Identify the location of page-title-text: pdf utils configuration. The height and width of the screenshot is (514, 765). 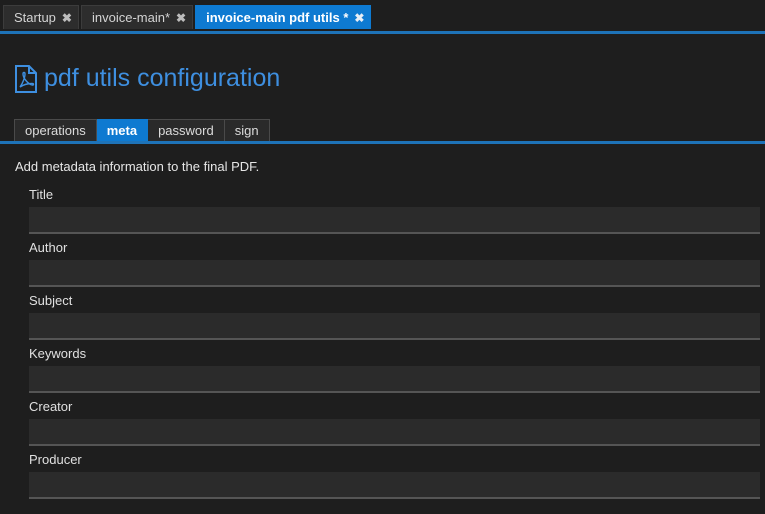
(162, 78).